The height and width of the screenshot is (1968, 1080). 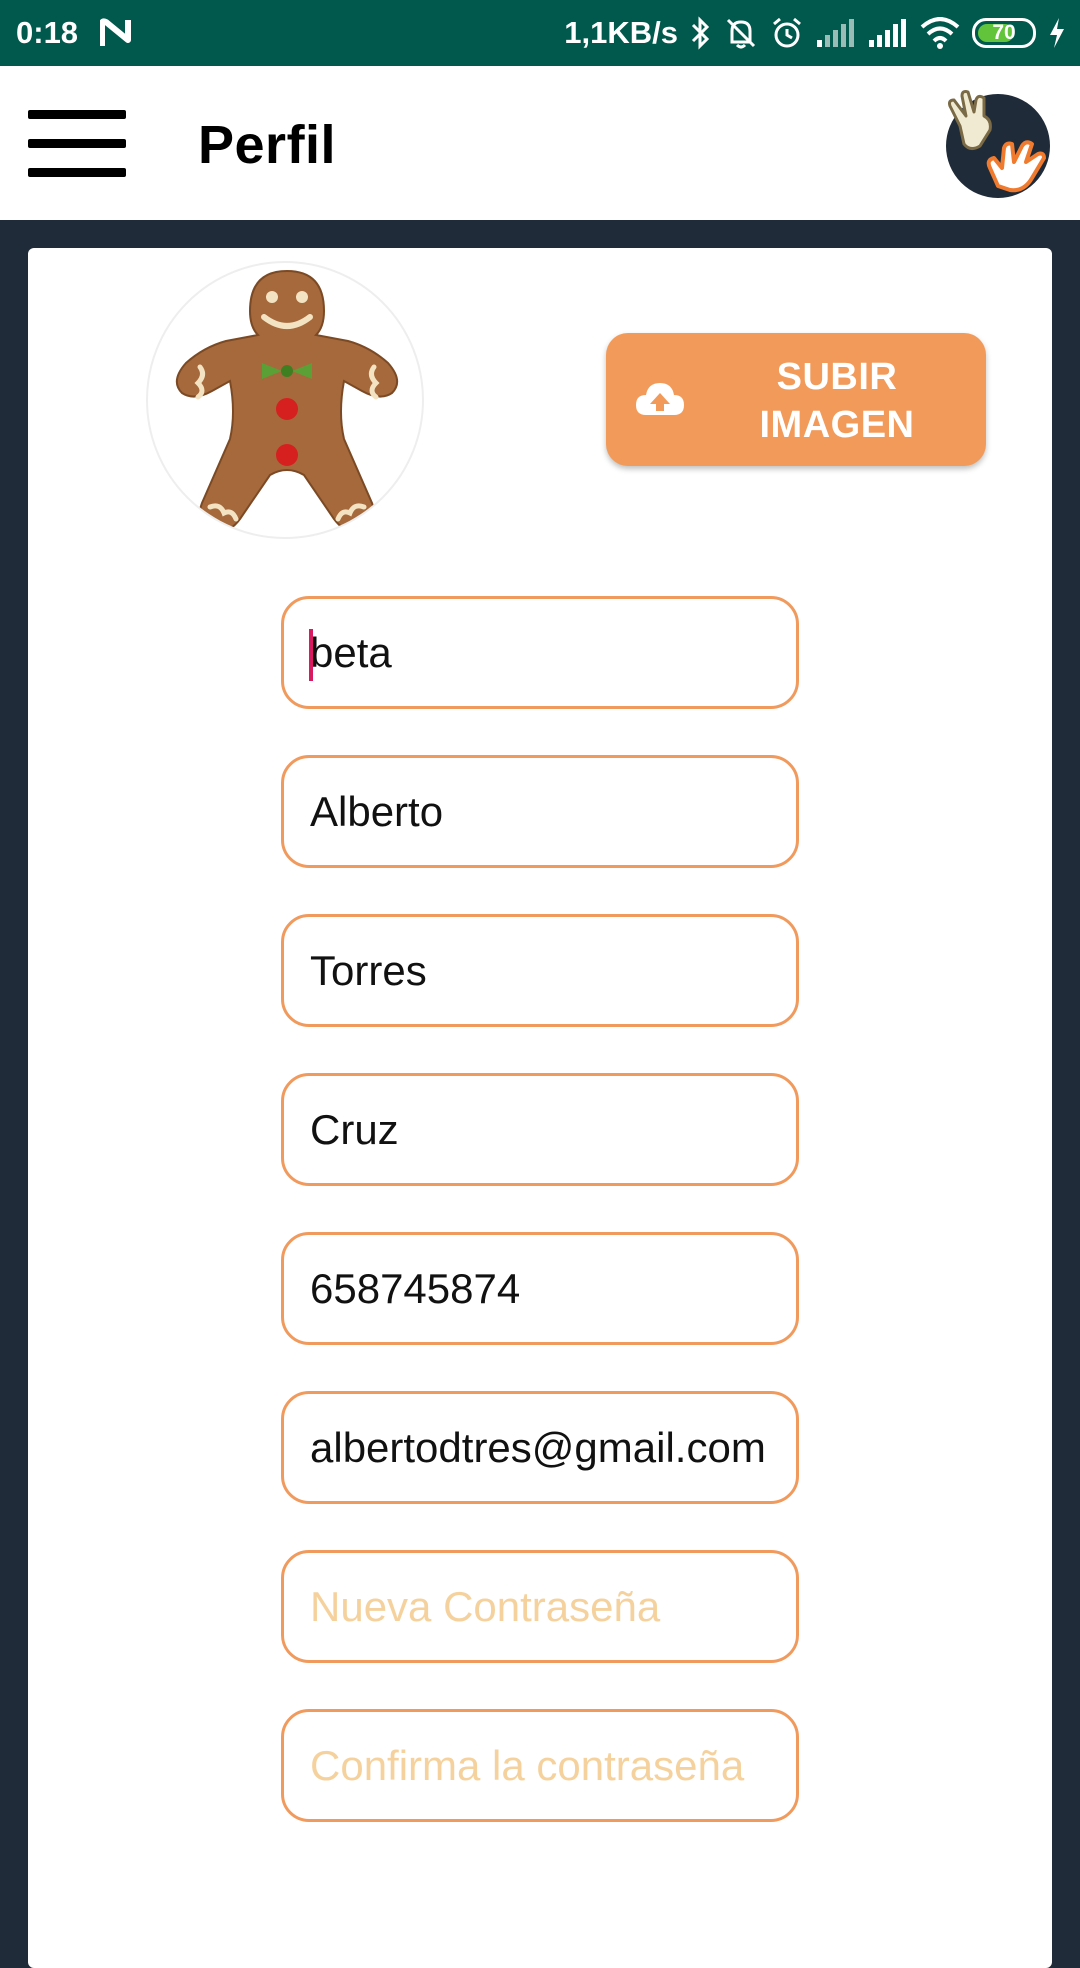 I want to click on last-name-input, so click(x=540, y=970).